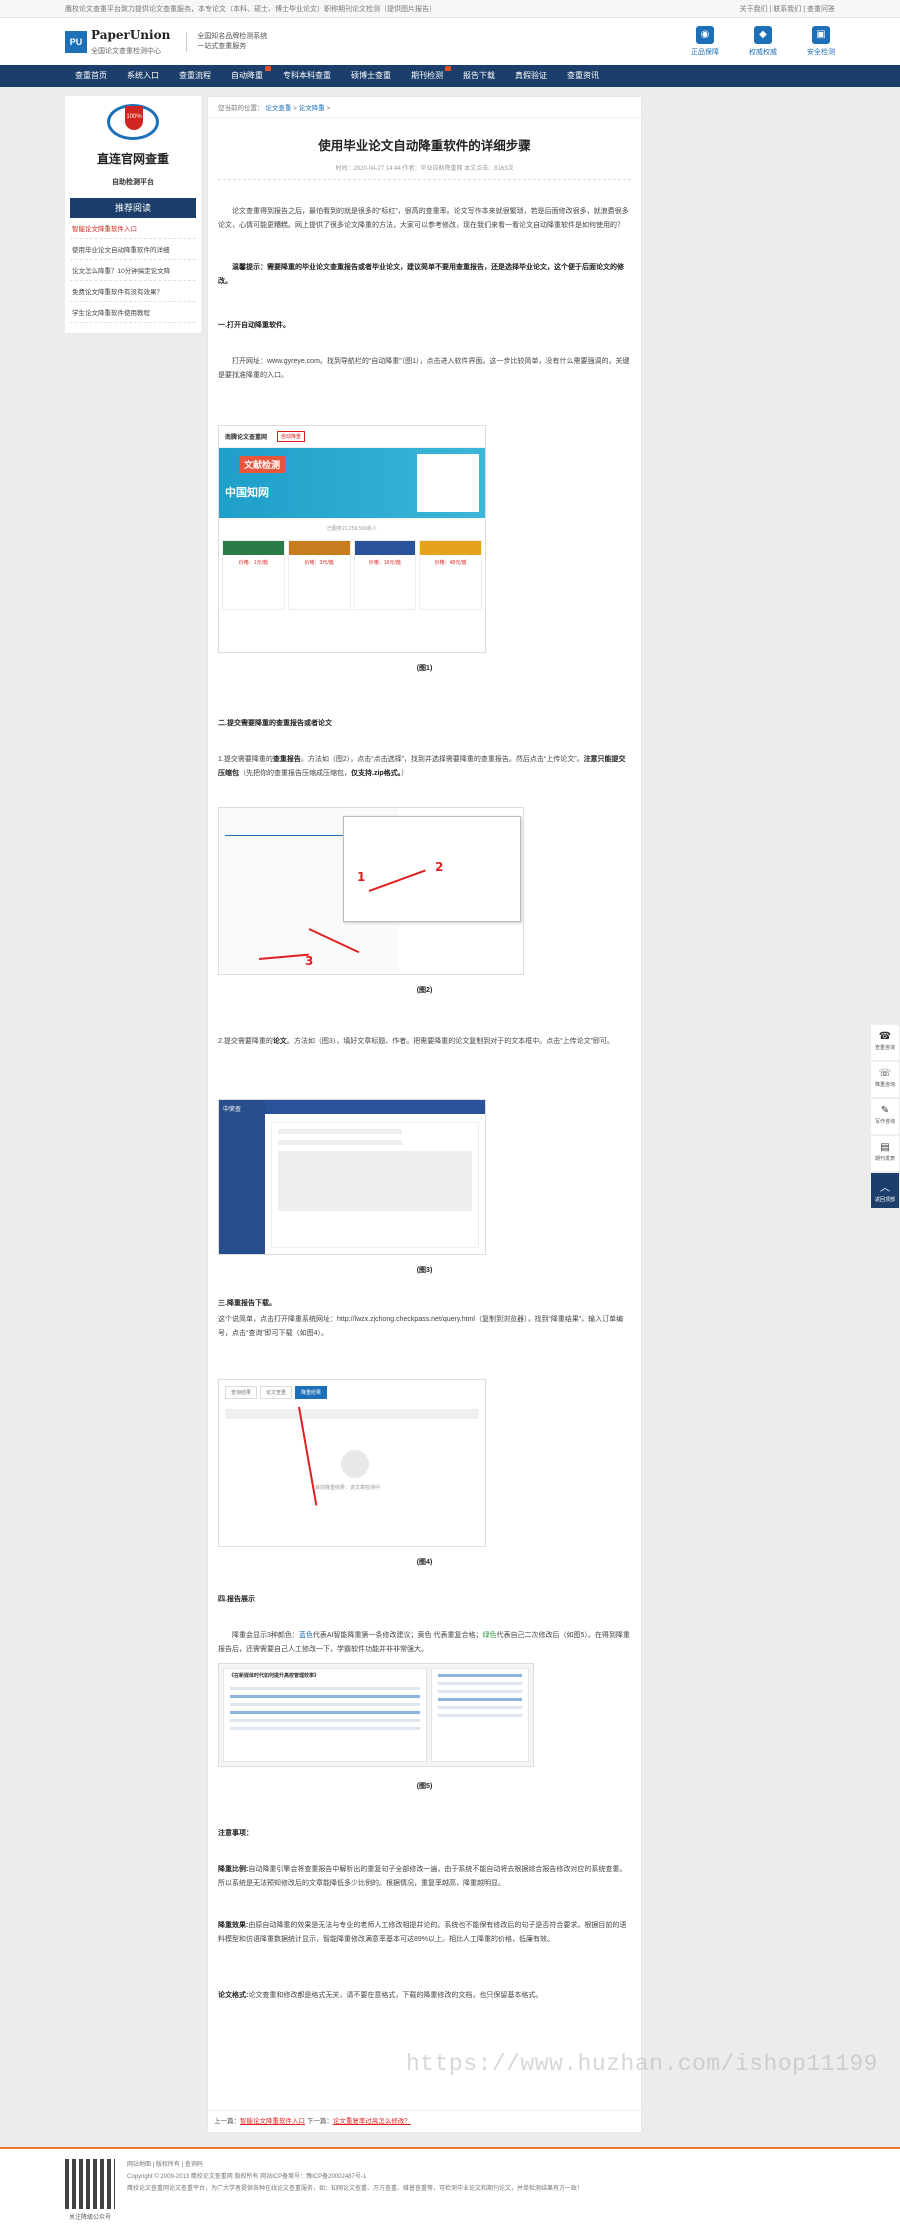  I want to click on nav-home: 查重首页, so click(91, 76).